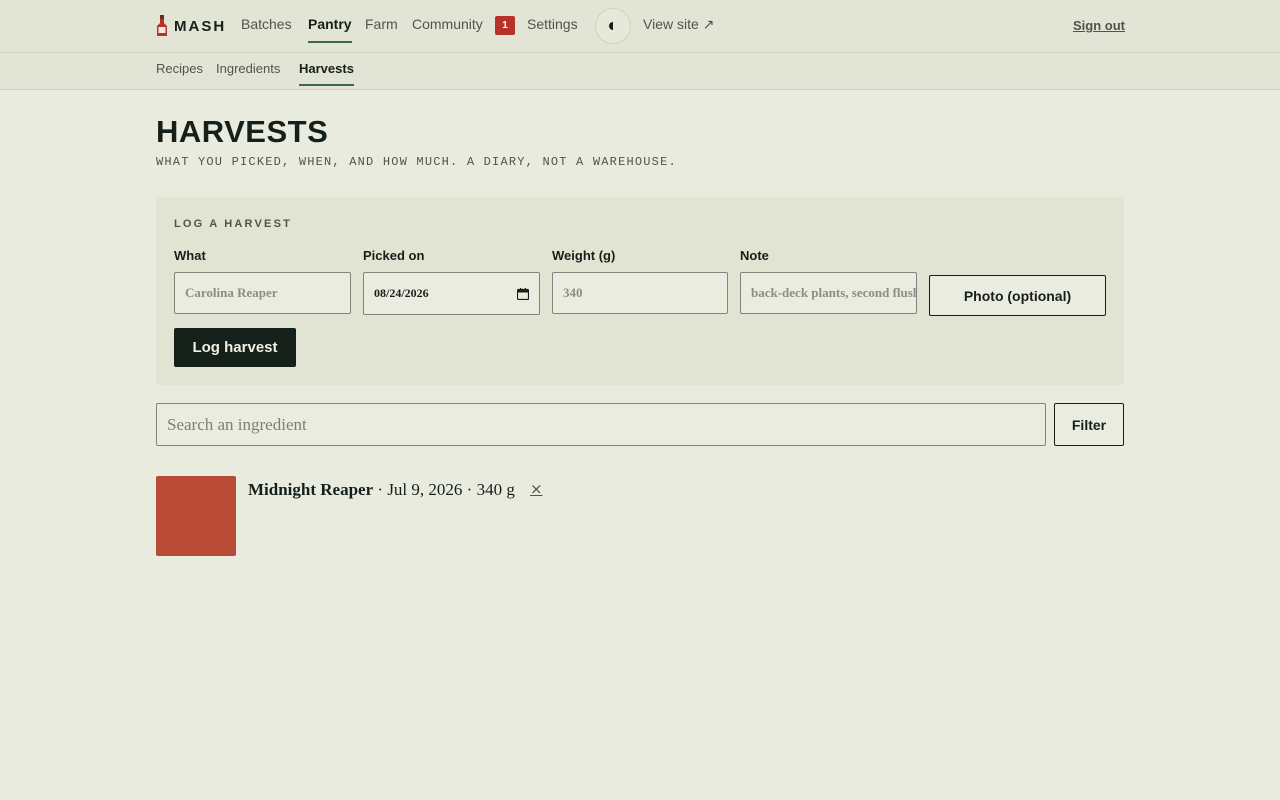 The width and height of the screenshot is (1280, 800). I want to click on nav-settings: Settings, so click(552, 29).